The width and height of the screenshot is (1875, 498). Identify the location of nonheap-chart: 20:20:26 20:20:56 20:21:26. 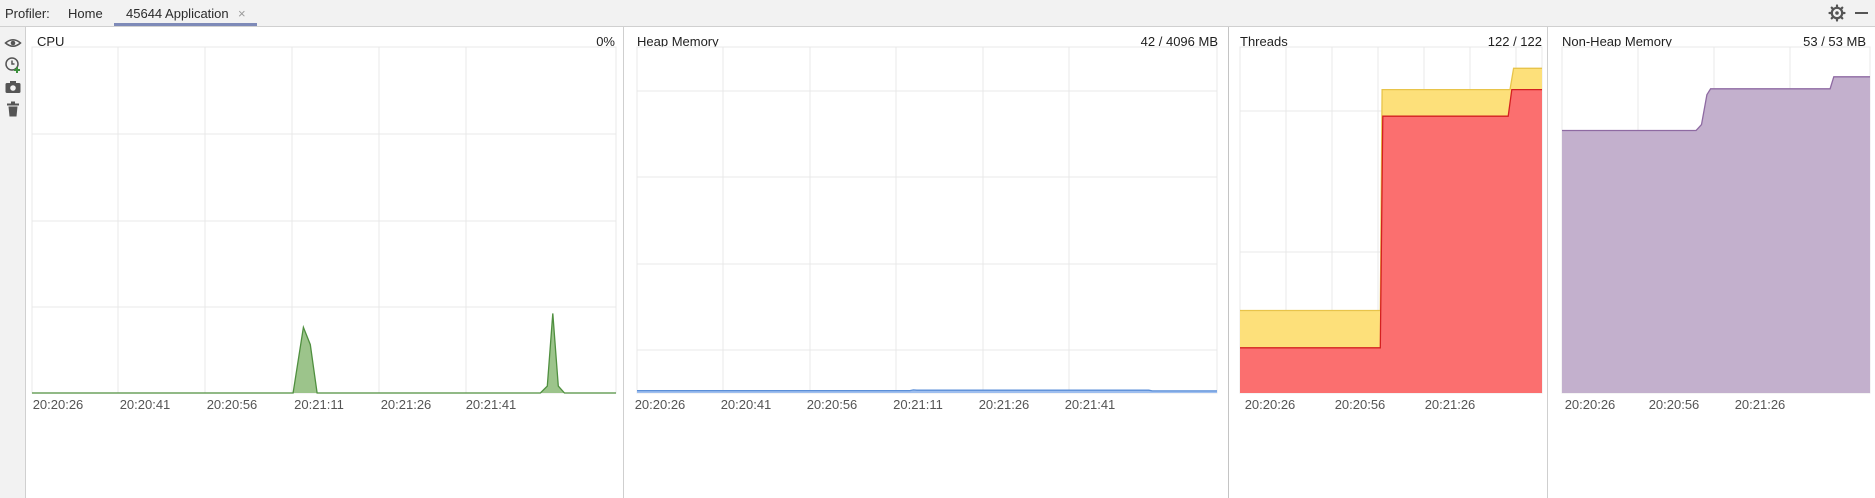
(1716, 229).